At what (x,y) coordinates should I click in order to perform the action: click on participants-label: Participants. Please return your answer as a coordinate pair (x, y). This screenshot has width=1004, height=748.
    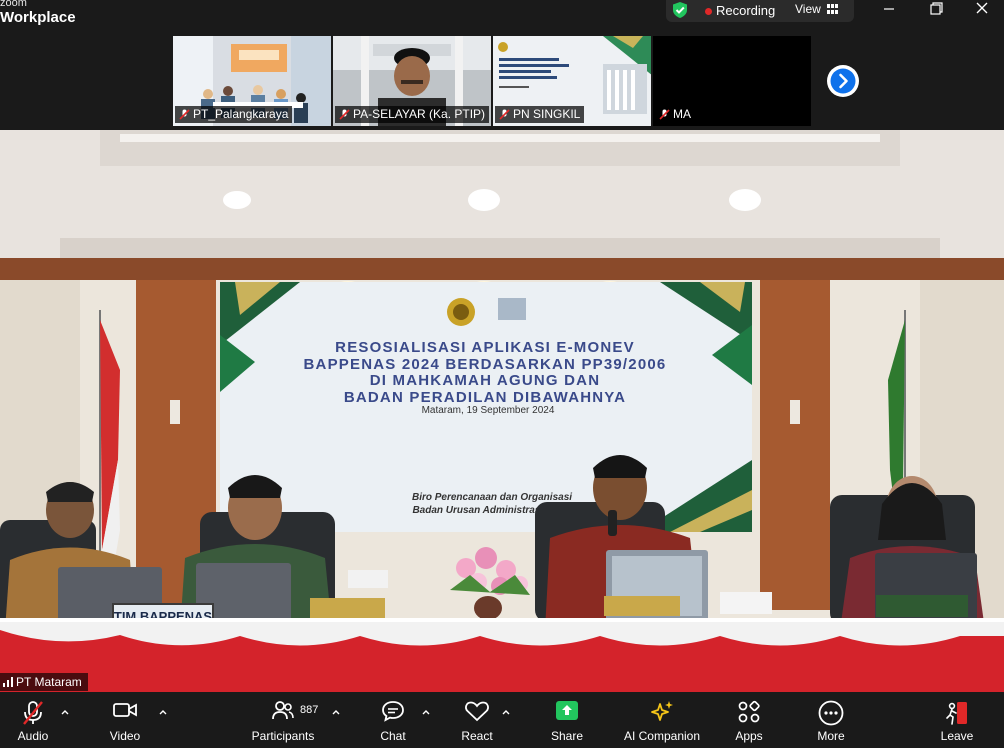
    Looking at the image, I should click on (283, 736).